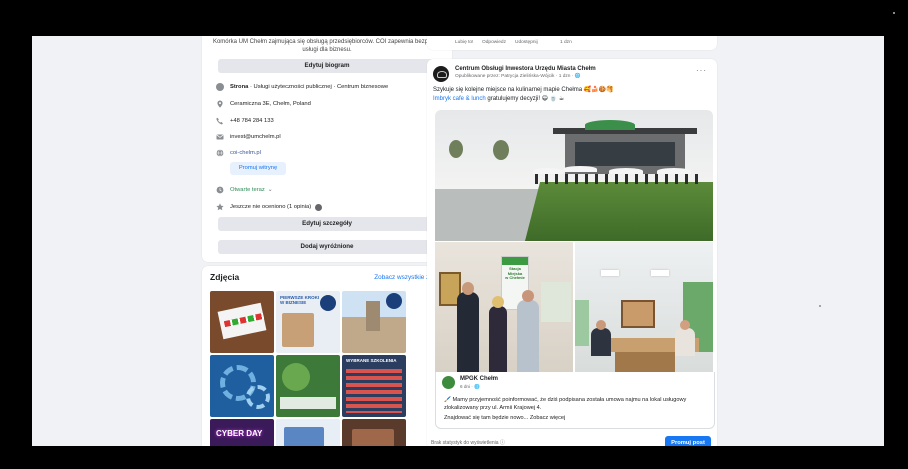  I want to click on post-menu-icon: ···, so click(701, 70).